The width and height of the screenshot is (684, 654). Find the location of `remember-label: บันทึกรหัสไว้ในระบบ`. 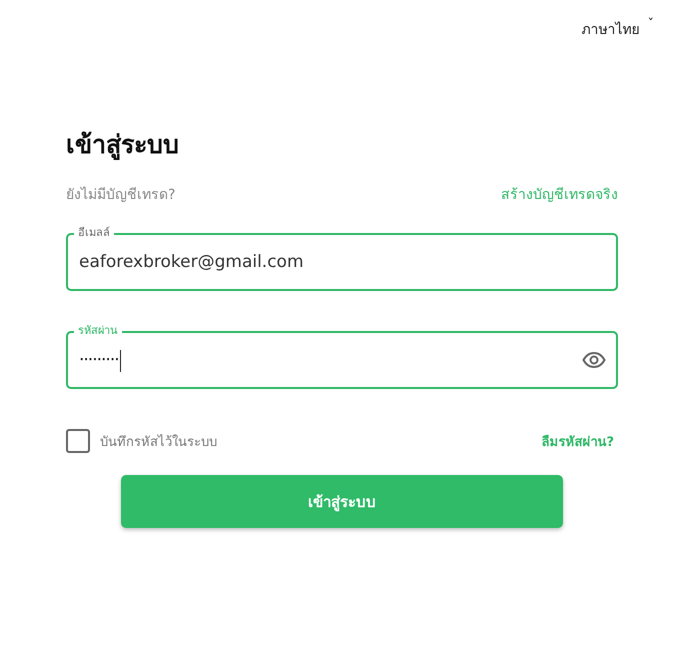

remember-label: บันทึกรหัสไว้ในระบบ is located at coordinates (158, 441).